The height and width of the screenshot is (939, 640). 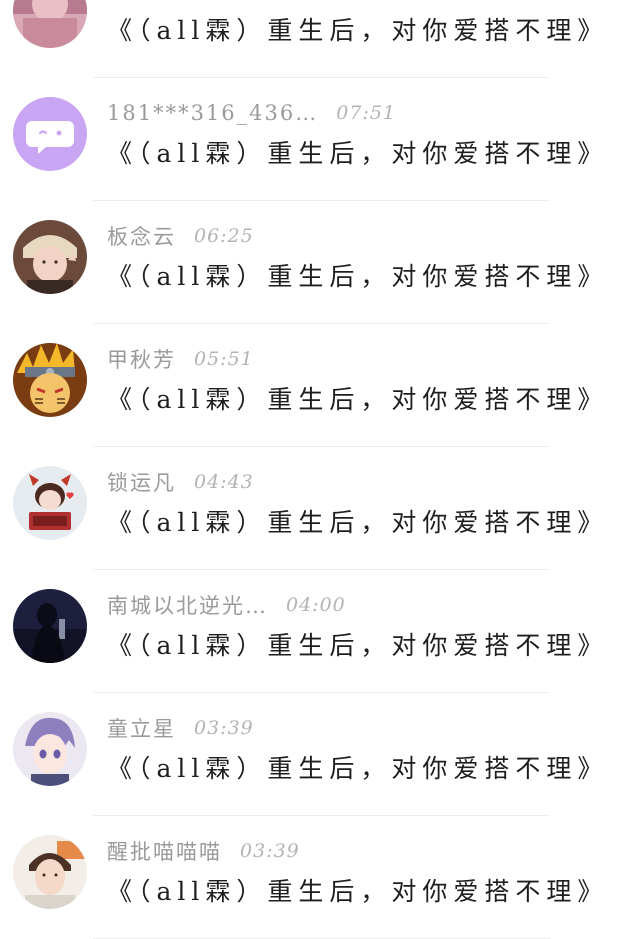 What do you see at coordinates (50, 134) in the screenshot?
I see `chat-bubble-default-avatar` at bounding box center [50, 134].